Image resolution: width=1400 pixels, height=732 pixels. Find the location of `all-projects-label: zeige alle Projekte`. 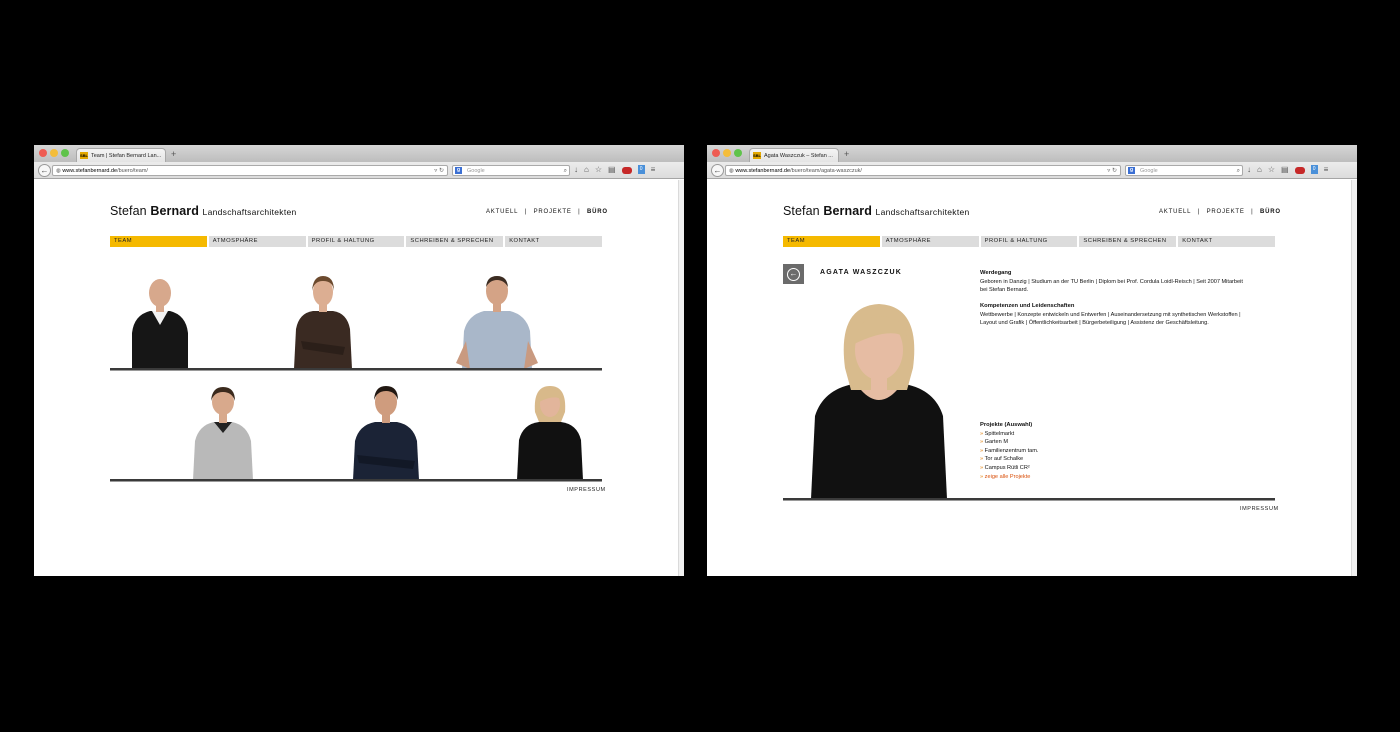

all-projects-label: zeige alle Projekte is located at coordinates (1007, 476).